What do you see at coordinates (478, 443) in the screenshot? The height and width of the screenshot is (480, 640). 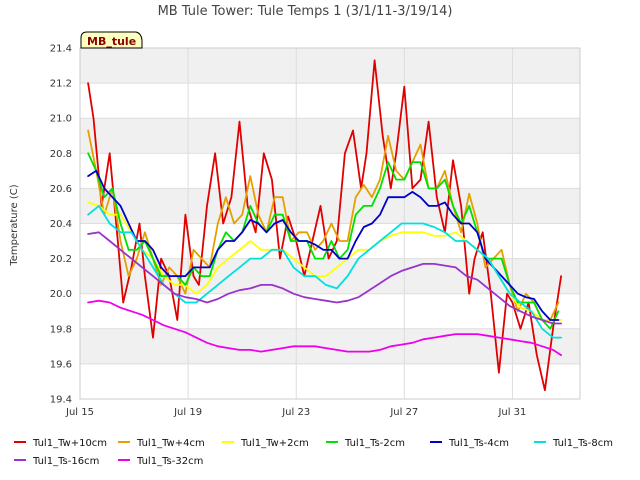 I see `legend-label: Tul1_Ts-4cm` at bounding box center [478, 443].